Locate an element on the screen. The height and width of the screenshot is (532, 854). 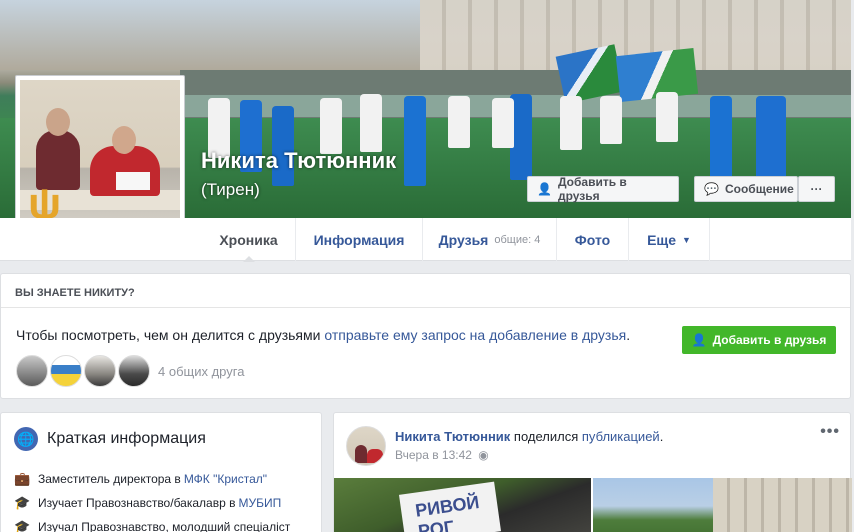
photo-paper is located at coordinates (133, 181).